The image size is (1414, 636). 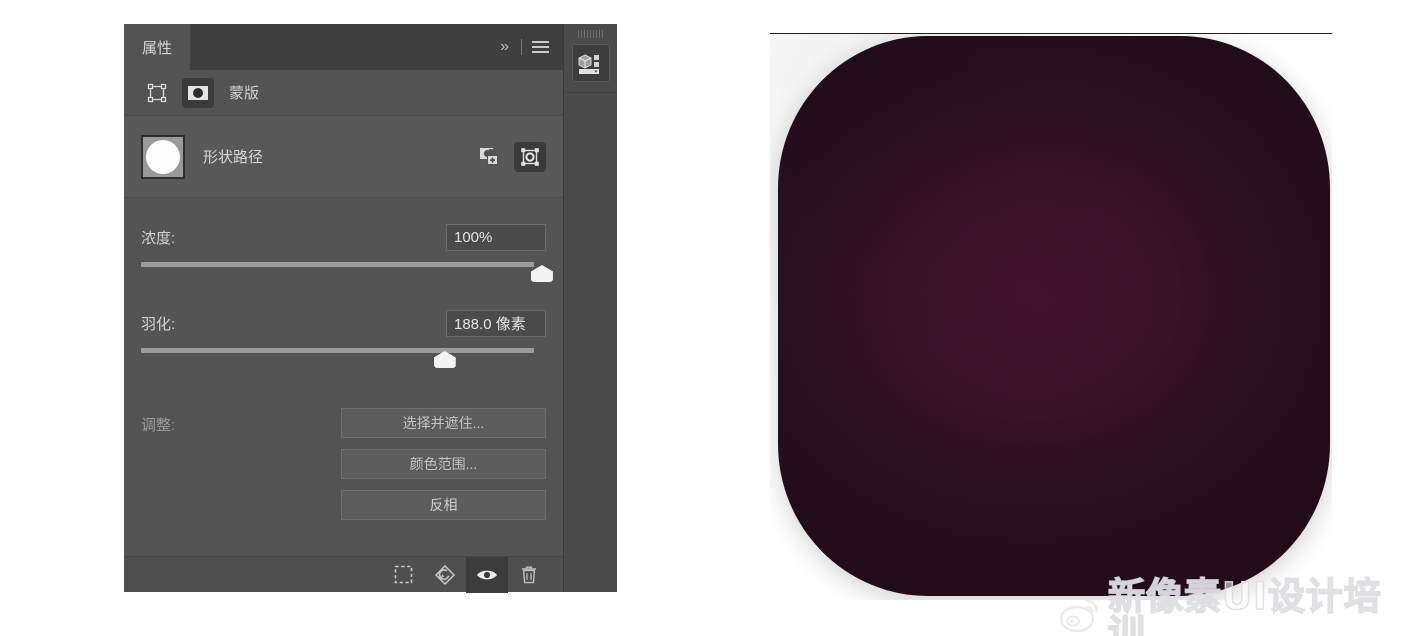 What do you see at coordinates (337, 350) in the screenshot?
I see `feather-slider-track` at bounding box center [337, 350].